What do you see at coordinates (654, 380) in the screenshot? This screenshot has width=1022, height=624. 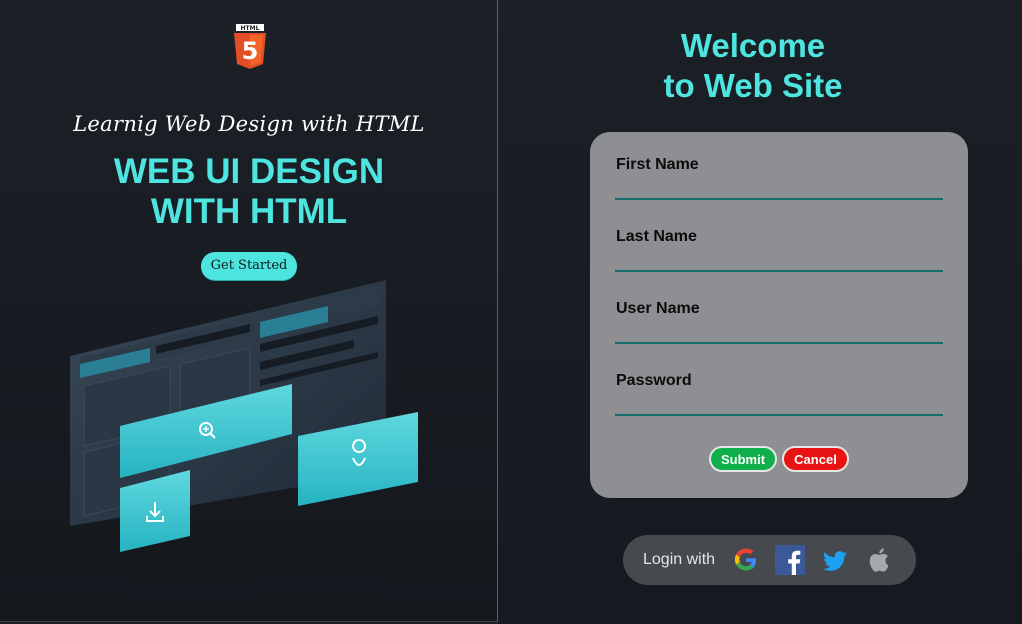 I see `password-label: Password` at bounding box center [654, 380].